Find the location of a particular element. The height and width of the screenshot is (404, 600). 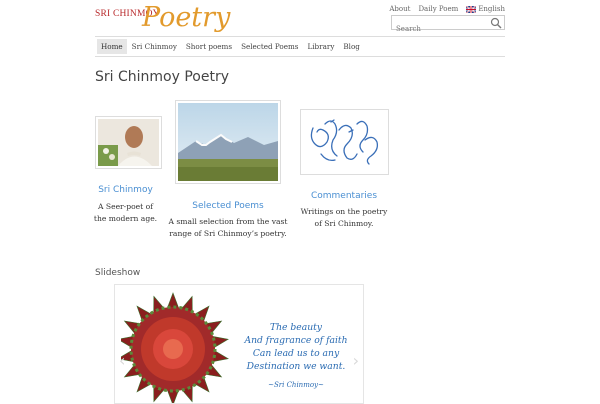

page-title: Sri Chinmoy Poetry is located at coordinates (162, 77).